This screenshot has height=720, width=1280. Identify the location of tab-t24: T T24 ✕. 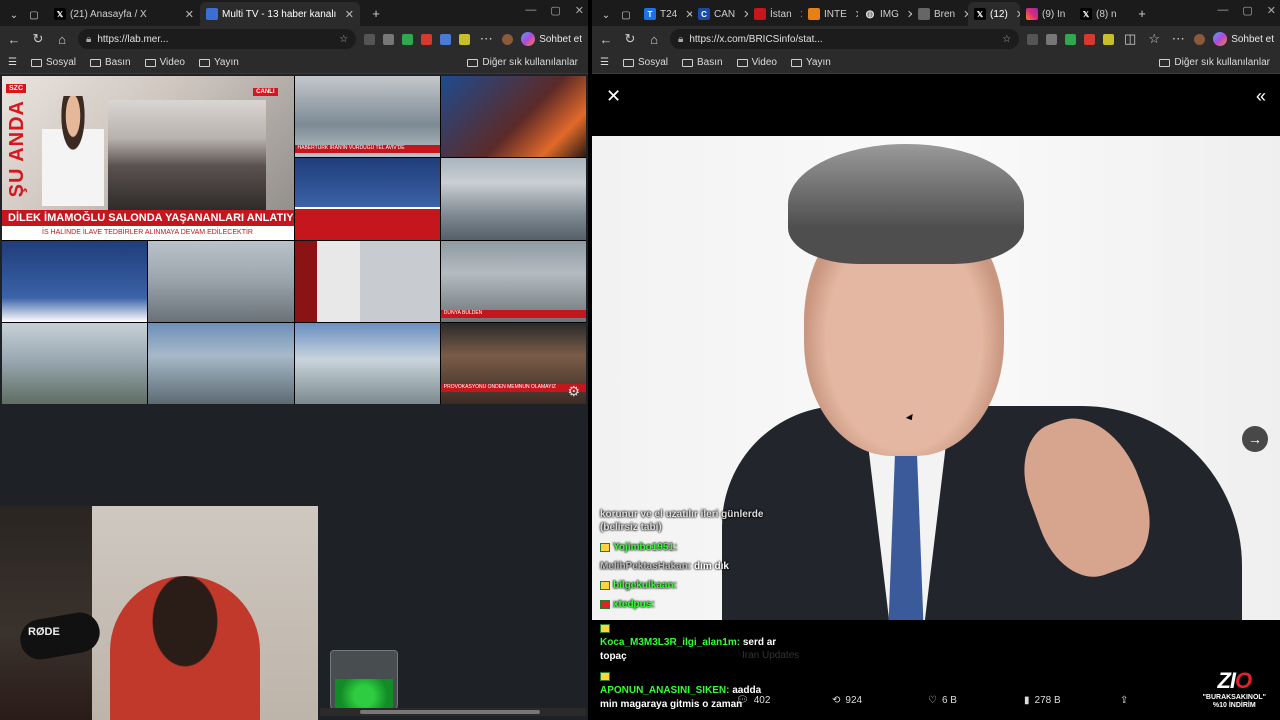
(665, 14).